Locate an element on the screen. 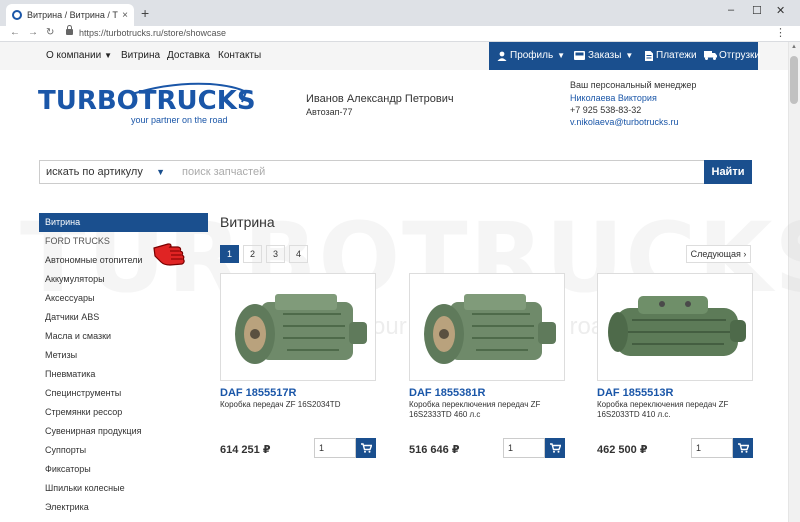 Image resolution: width=800 pixels, height=522 pixels. new-tab-icon: + is located at coordinates (145, 13).